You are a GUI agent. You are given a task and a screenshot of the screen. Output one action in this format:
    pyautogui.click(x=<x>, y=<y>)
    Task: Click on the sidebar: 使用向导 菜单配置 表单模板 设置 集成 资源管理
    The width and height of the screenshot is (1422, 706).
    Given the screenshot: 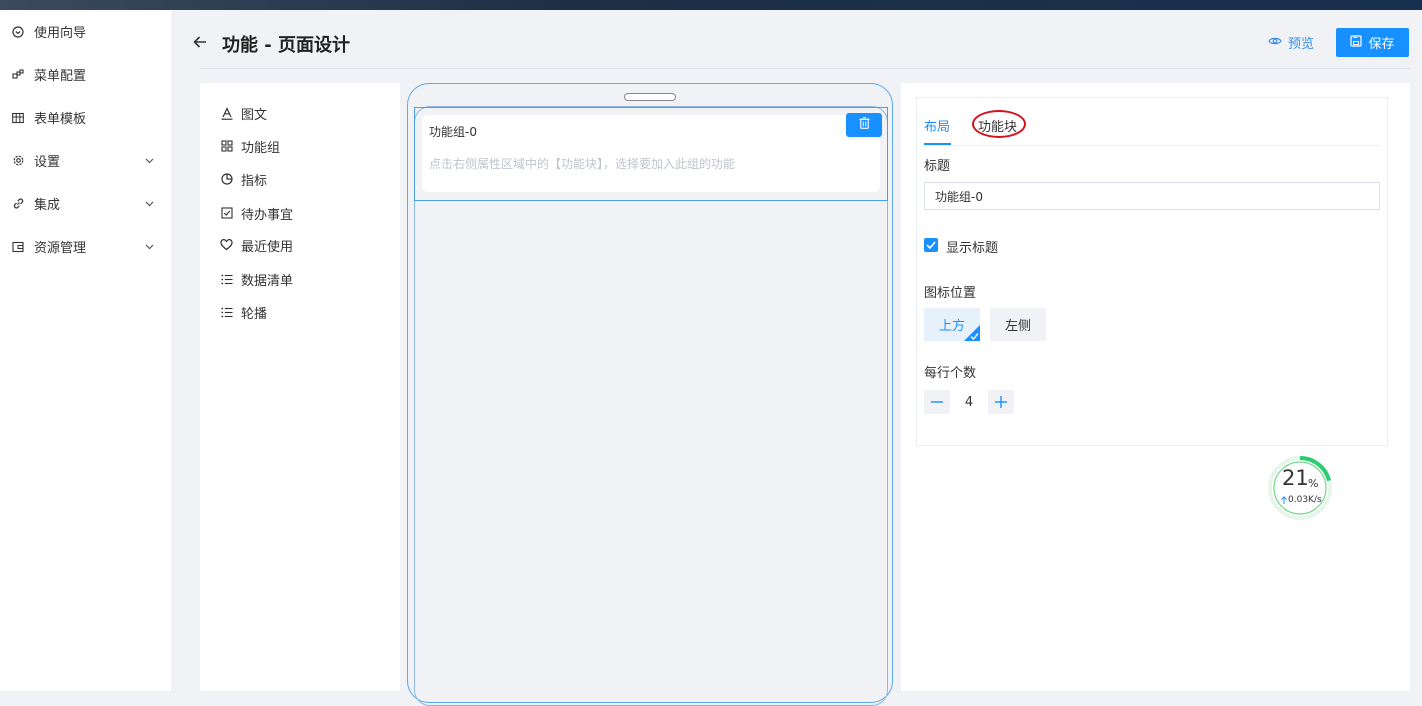 What is the action you would take?
    pyautogui.click(x=85, y=350)
    